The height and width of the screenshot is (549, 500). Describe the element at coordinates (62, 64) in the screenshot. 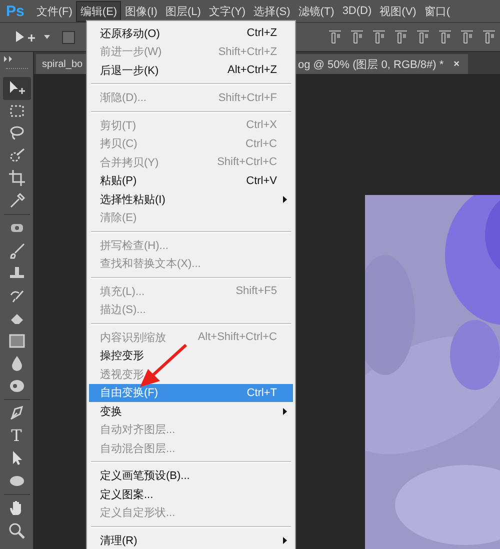

I see `tab-title: spiral_bo` at that location.